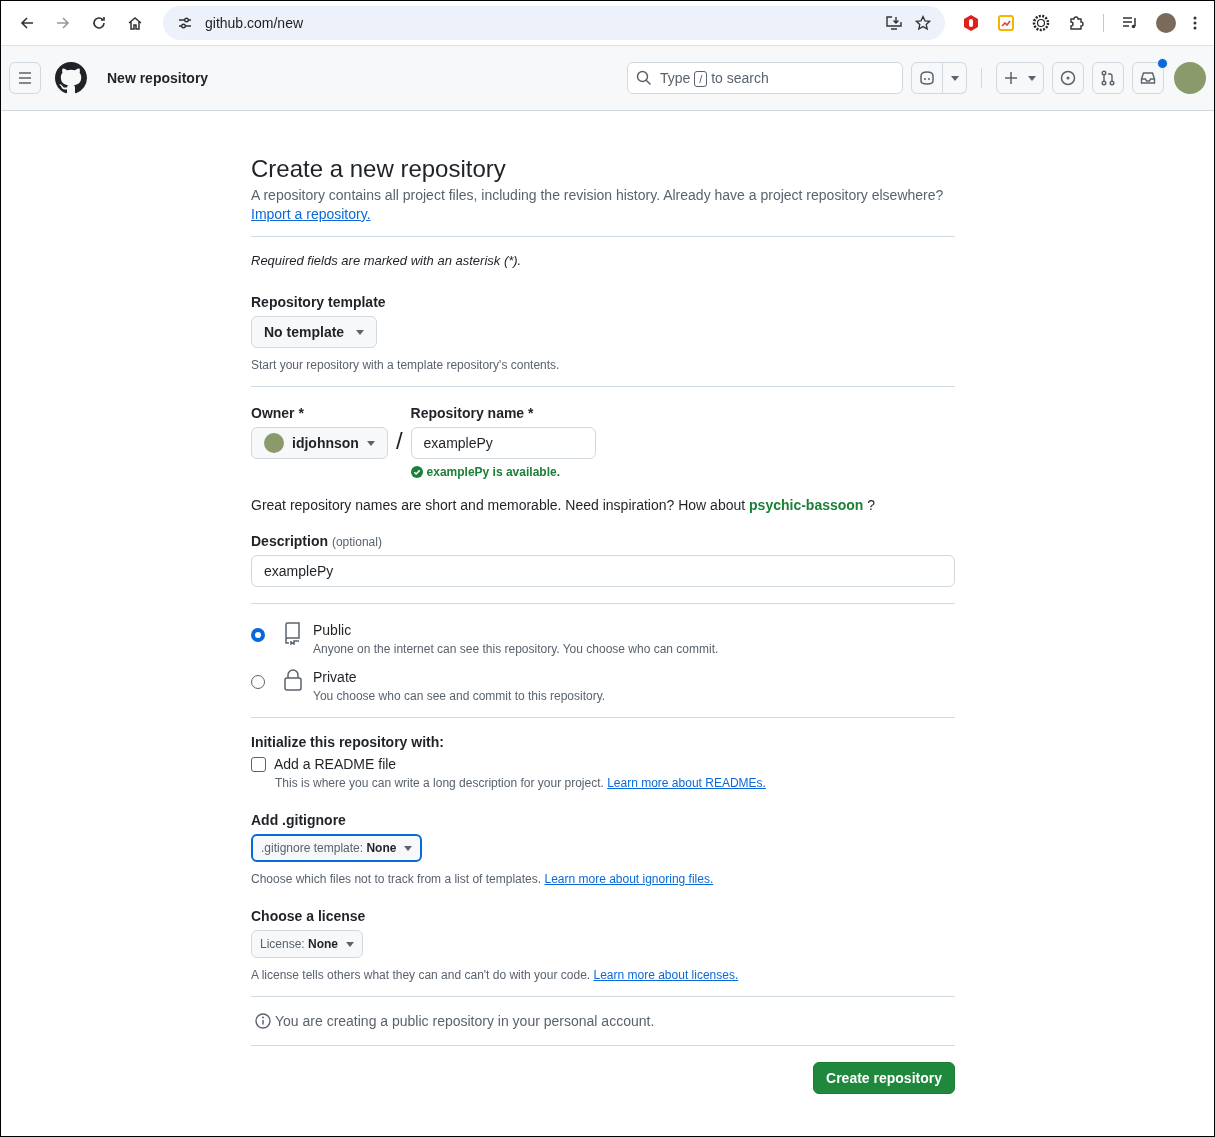 This screenshot has width=1215, height=1137. Describe the element at coordinates (465, 1021) in the screenshot. I see `notice-text: You are creating a public repository in your personal account.` at that location.